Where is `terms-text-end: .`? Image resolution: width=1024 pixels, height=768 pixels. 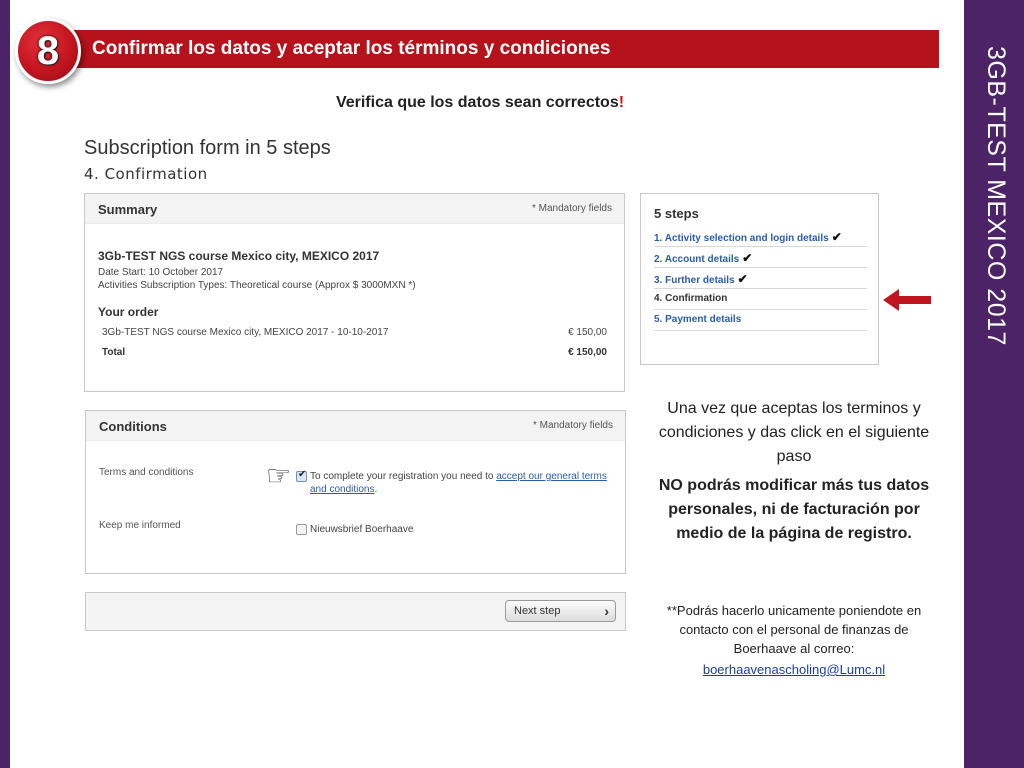 terms-text-end: . is located at coordinates (376, 489).